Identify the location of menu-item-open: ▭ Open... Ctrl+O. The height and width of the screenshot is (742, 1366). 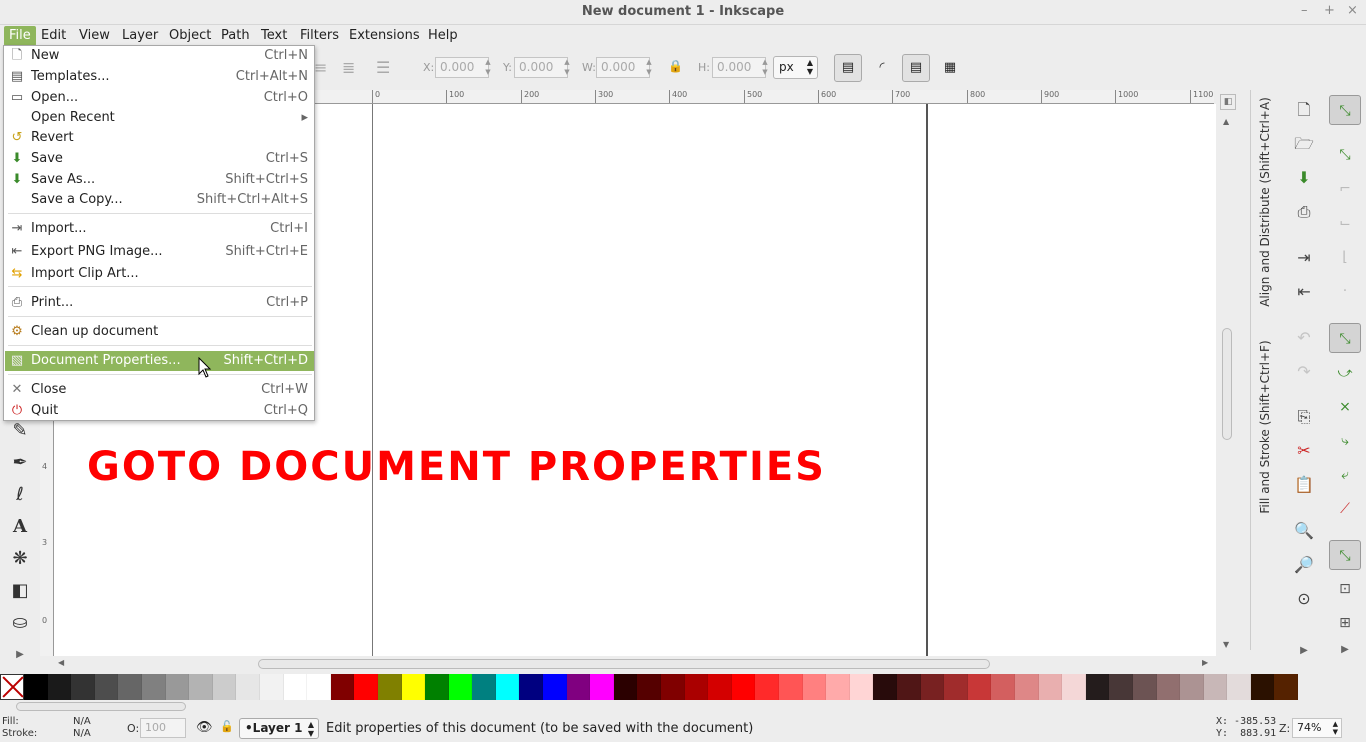
(159, 98).